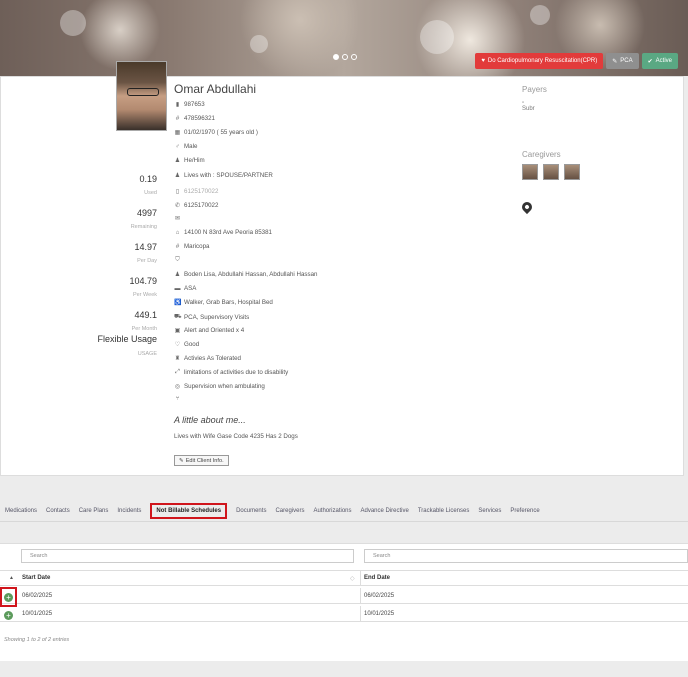 The width and height of the screenshot is (688, 677). Describe the element at coordinates (145, 315) in the screenshot. I see `usage-per-month: 449.1` at that location.